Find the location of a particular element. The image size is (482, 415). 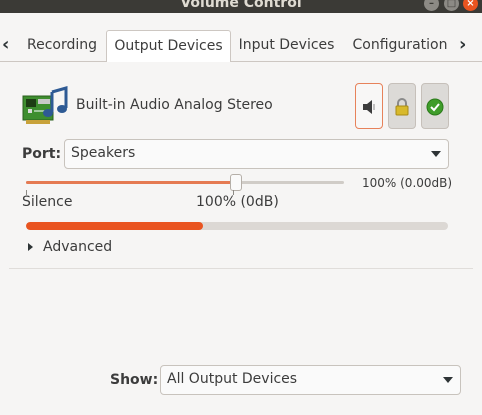

show-label: Show: is located at coordinates (134, 380).